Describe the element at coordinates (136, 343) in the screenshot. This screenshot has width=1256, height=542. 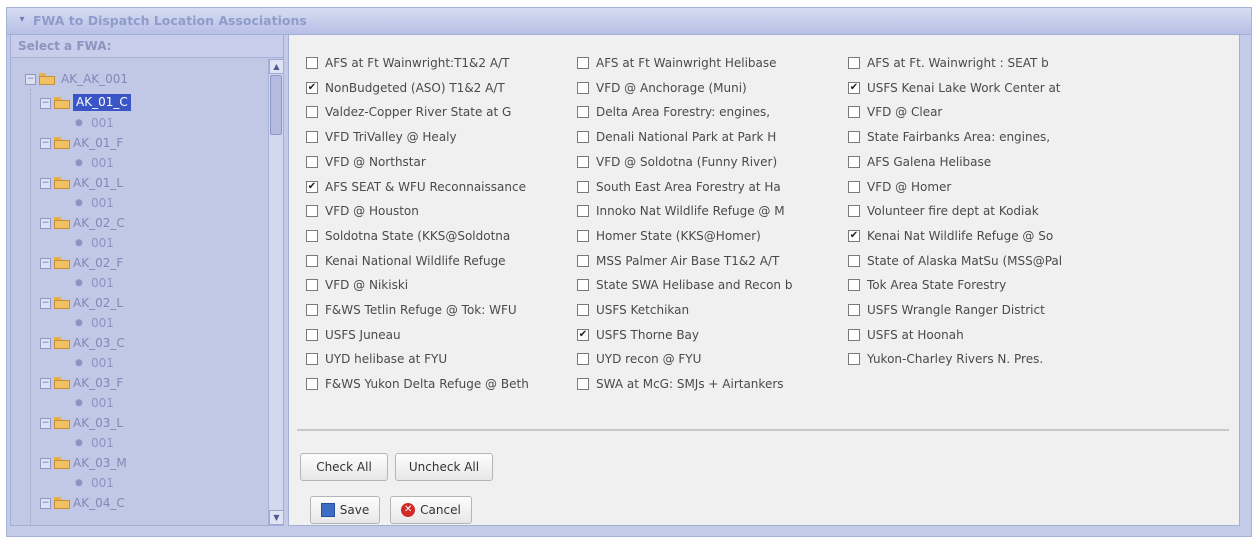
I see `tree-node: − AK_03_C` at that location.